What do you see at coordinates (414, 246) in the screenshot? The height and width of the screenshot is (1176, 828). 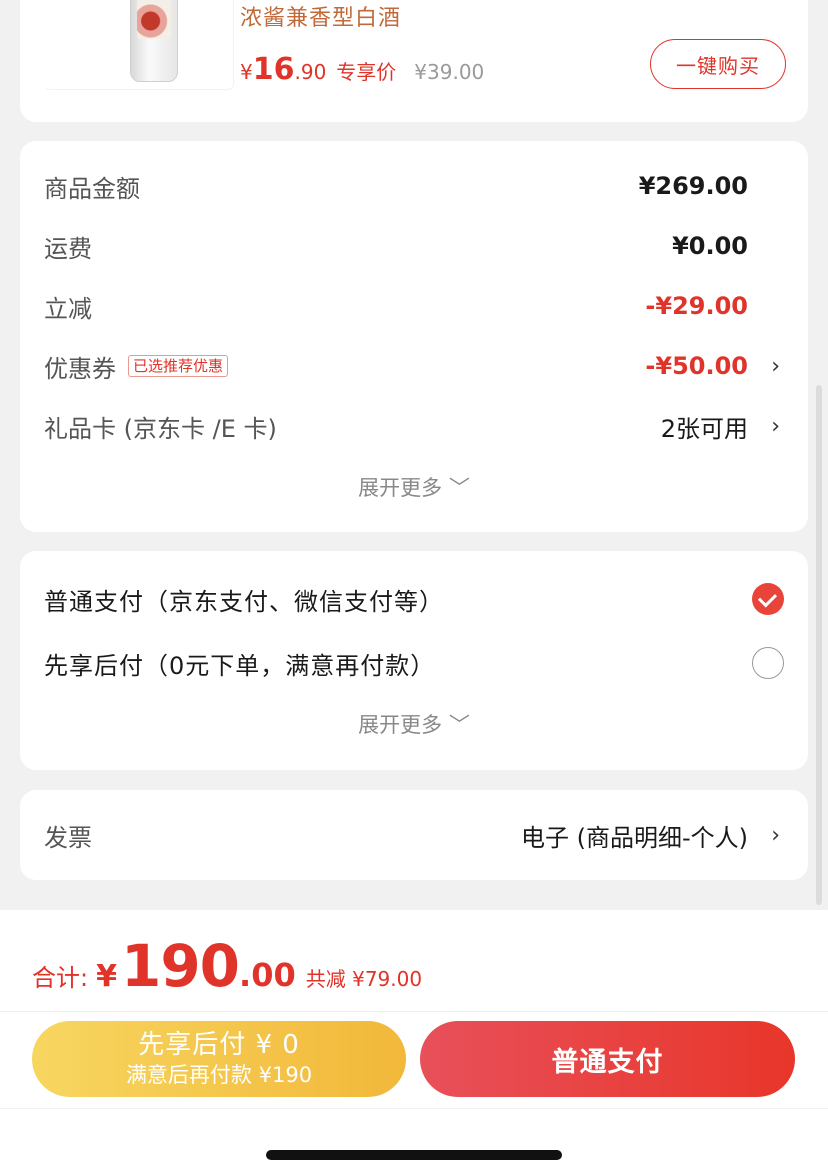 I see `summary-row-shipping: 运费 ¥0.00` at bounding box center [414, 246].